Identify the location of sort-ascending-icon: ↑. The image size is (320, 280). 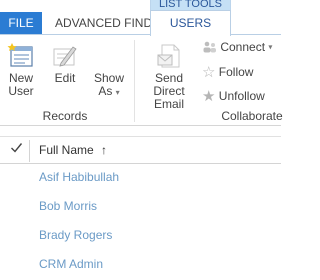
(104, 150).